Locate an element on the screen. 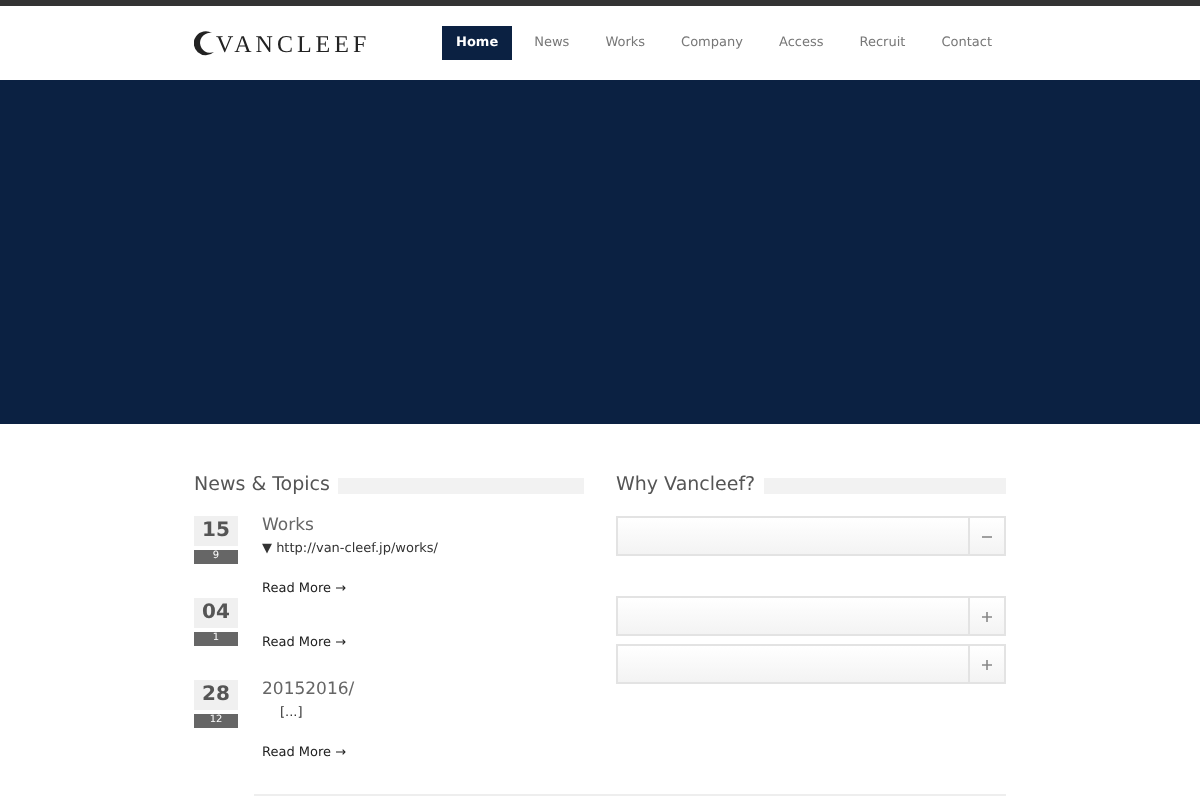  date-day: 28 is located at coordinates (216, 695).